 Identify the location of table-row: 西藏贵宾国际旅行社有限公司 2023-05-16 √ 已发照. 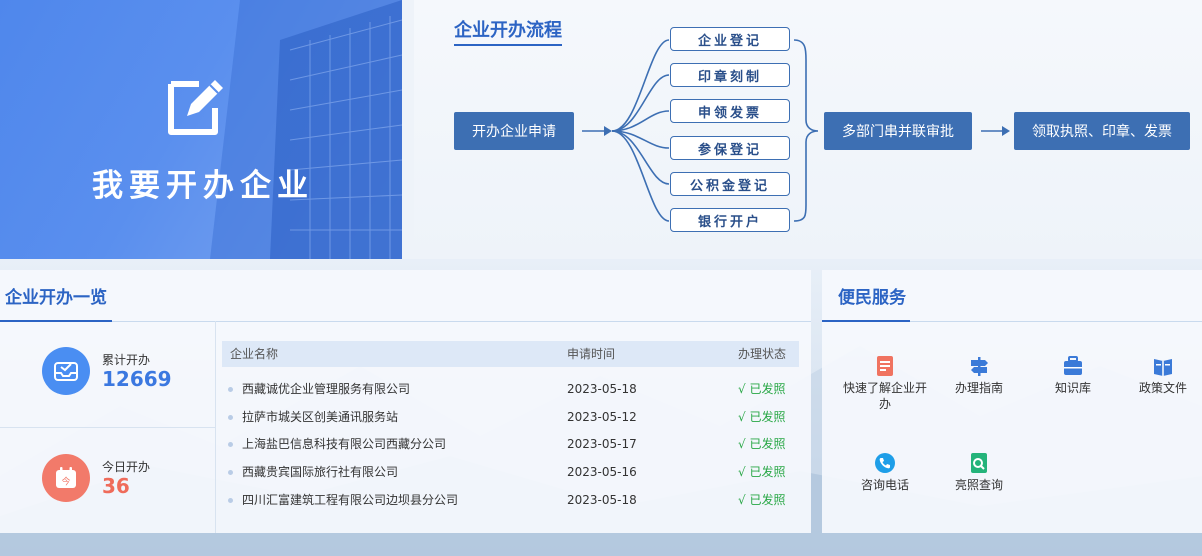
(510, 472).